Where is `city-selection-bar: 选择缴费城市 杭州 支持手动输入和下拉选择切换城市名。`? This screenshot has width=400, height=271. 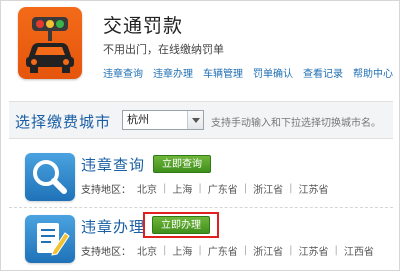
city-selection-bar: 选择缴费城市 杭州 支持手动输入和下拉选择切换城市名。 is located at coordinates (201, 120).